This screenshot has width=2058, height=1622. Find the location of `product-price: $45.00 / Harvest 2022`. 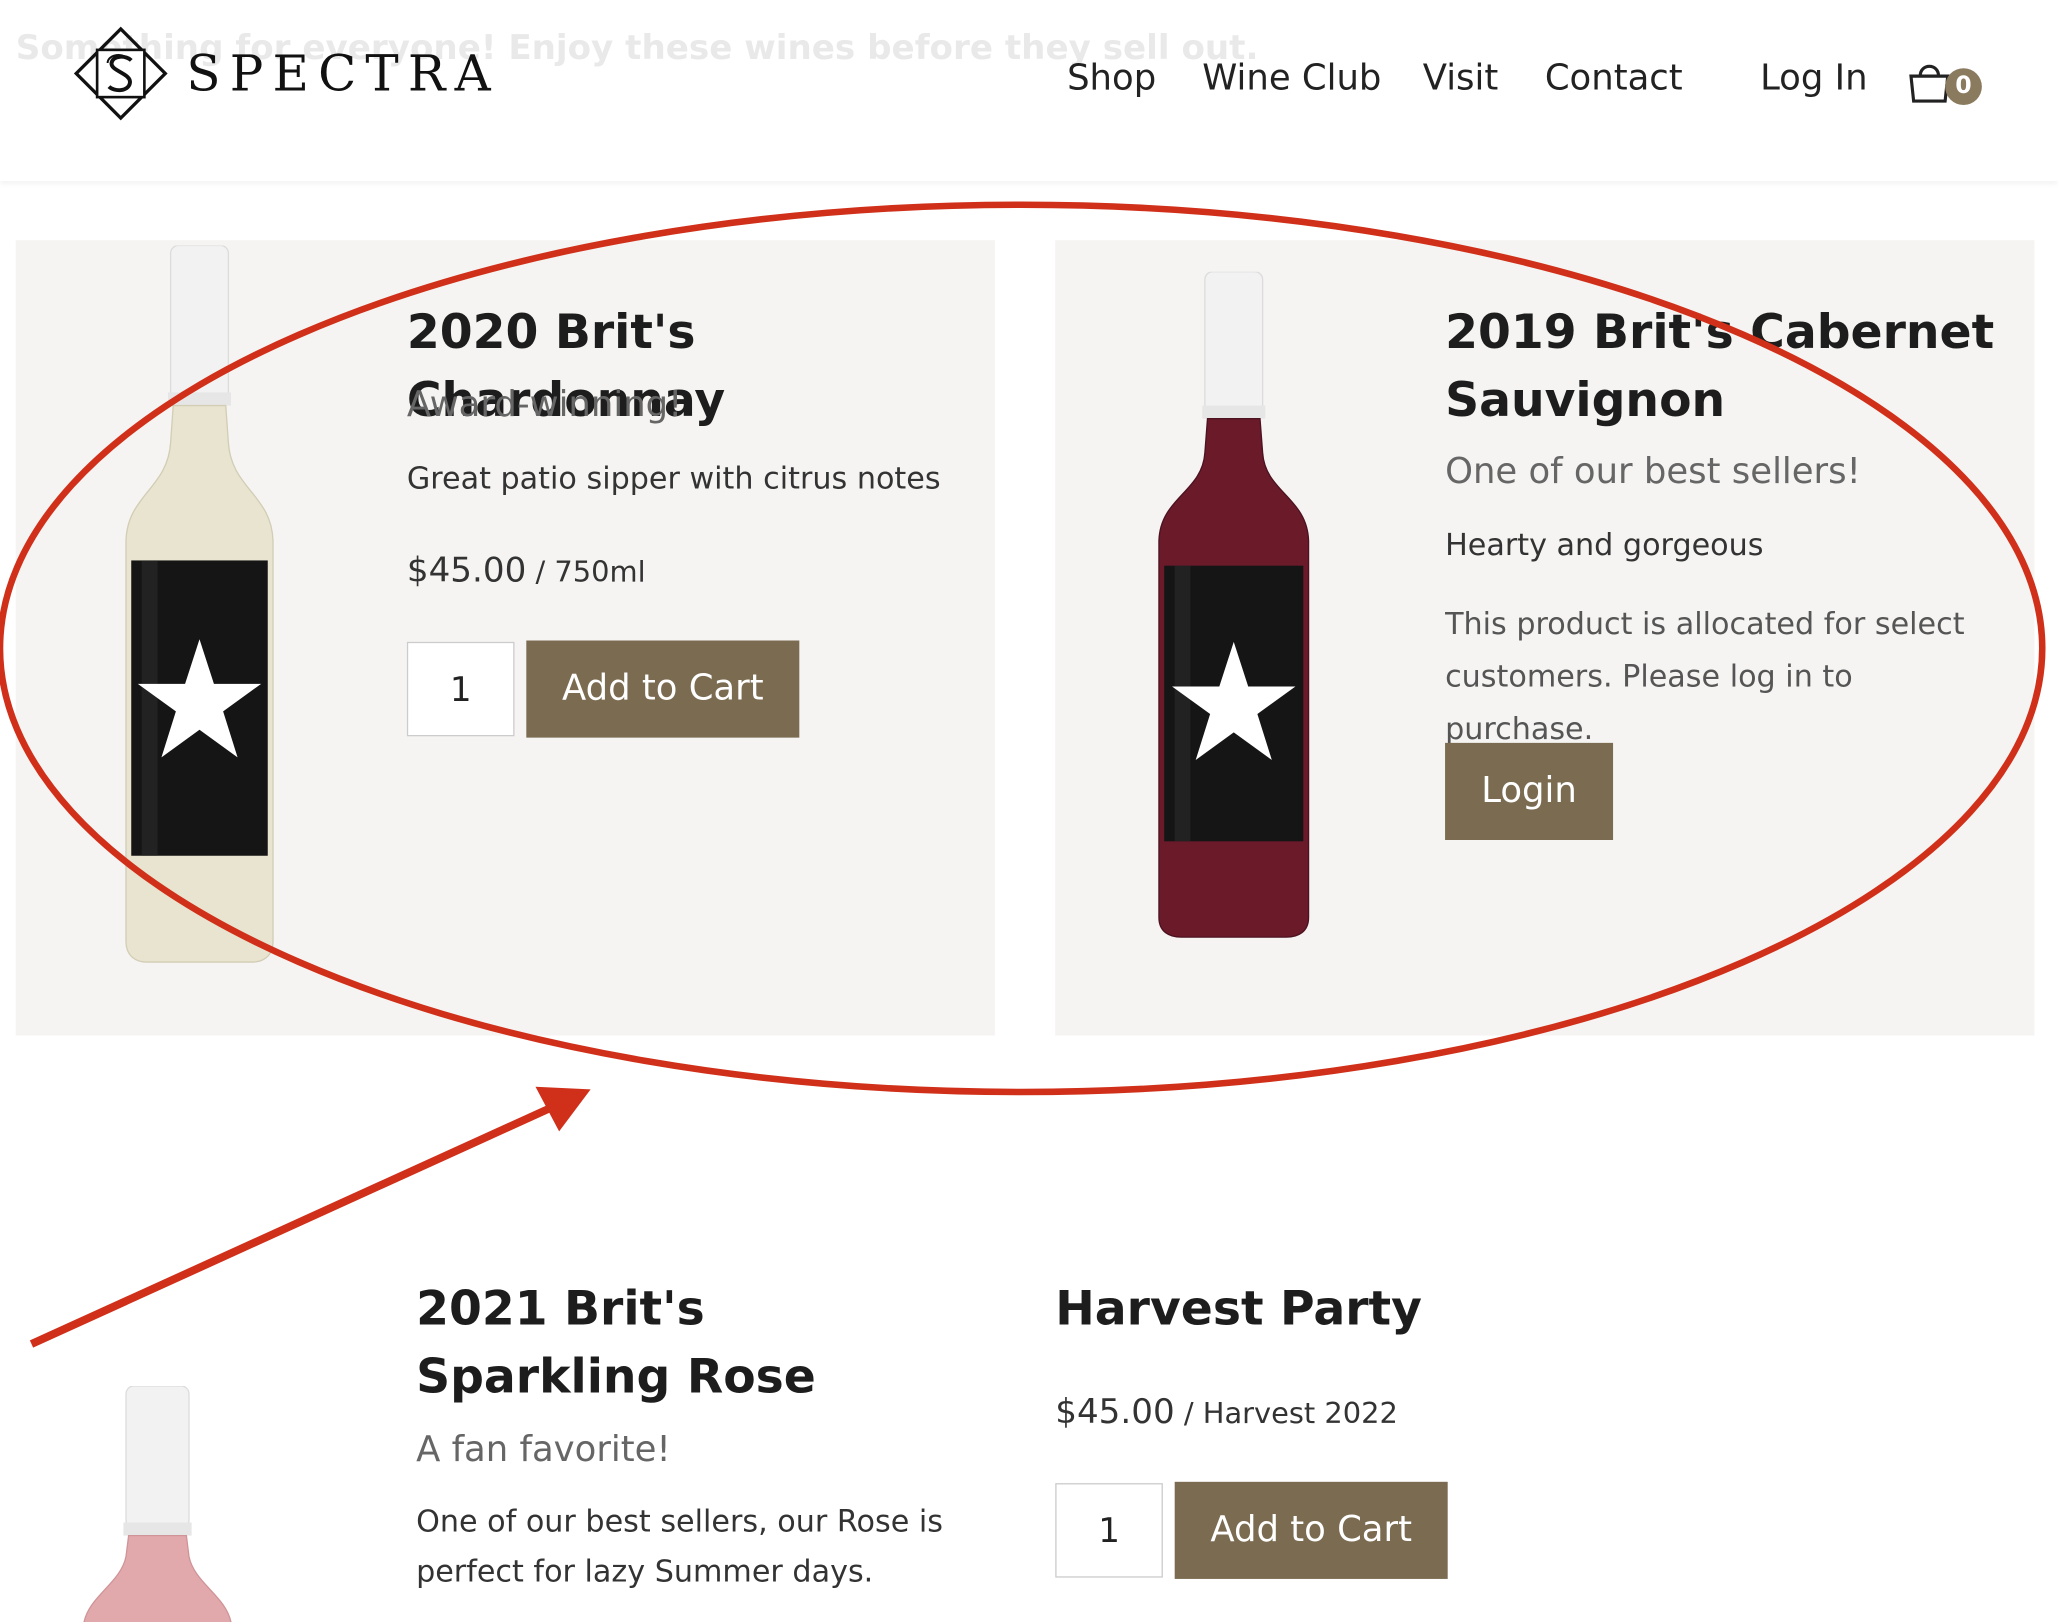

product-price: $45.00 / Harvest 2022 is located at coordinates (1226, 1412).